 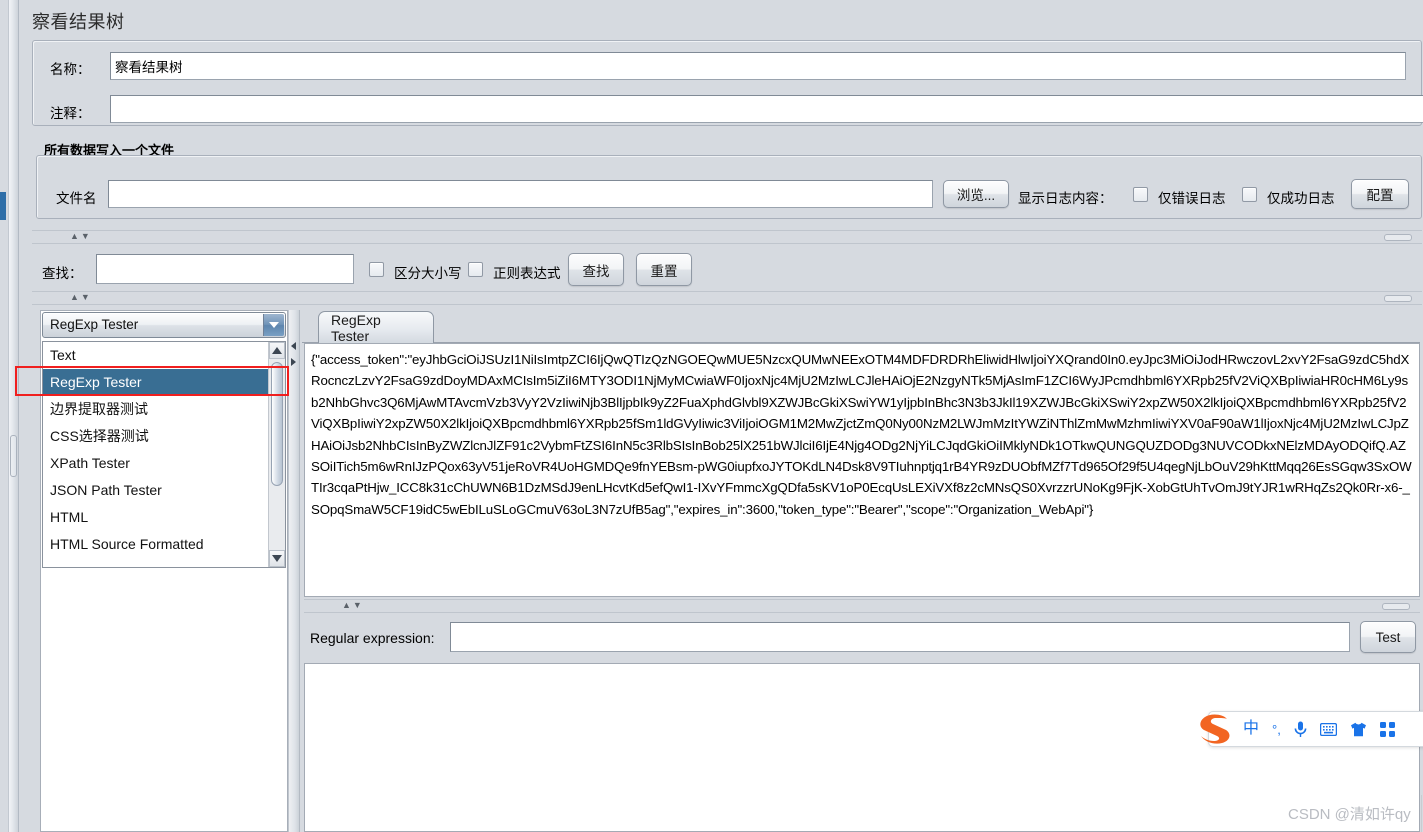 What do you see at coordinates (3, 206) in the screenshot?
I see `splitter-collapse-tab` at bounding box center [3, 206].